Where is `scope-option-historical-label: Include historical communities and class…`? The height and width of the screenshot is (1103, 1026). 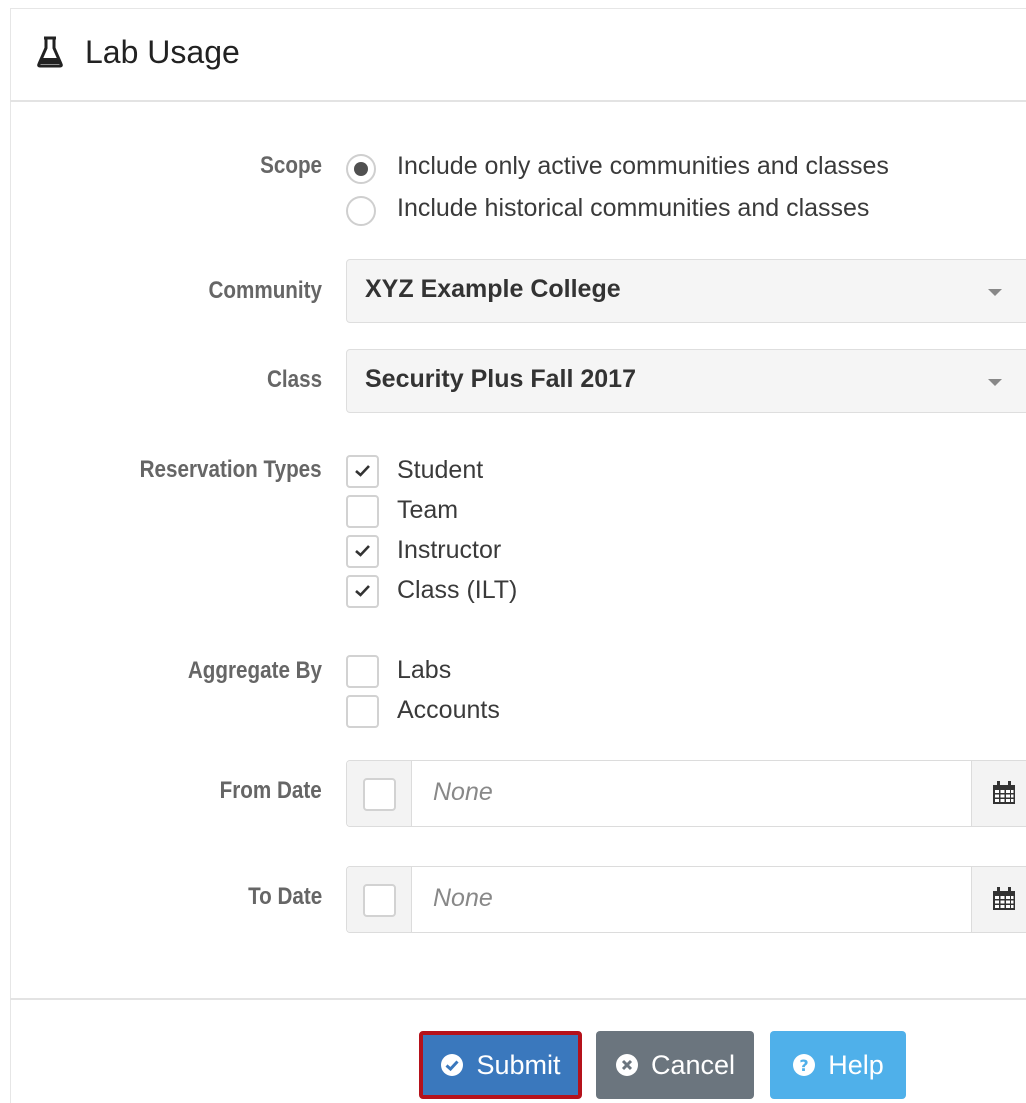 scope-option-historical-label: Include historical communities and class… is located at coordinates (633, 208).